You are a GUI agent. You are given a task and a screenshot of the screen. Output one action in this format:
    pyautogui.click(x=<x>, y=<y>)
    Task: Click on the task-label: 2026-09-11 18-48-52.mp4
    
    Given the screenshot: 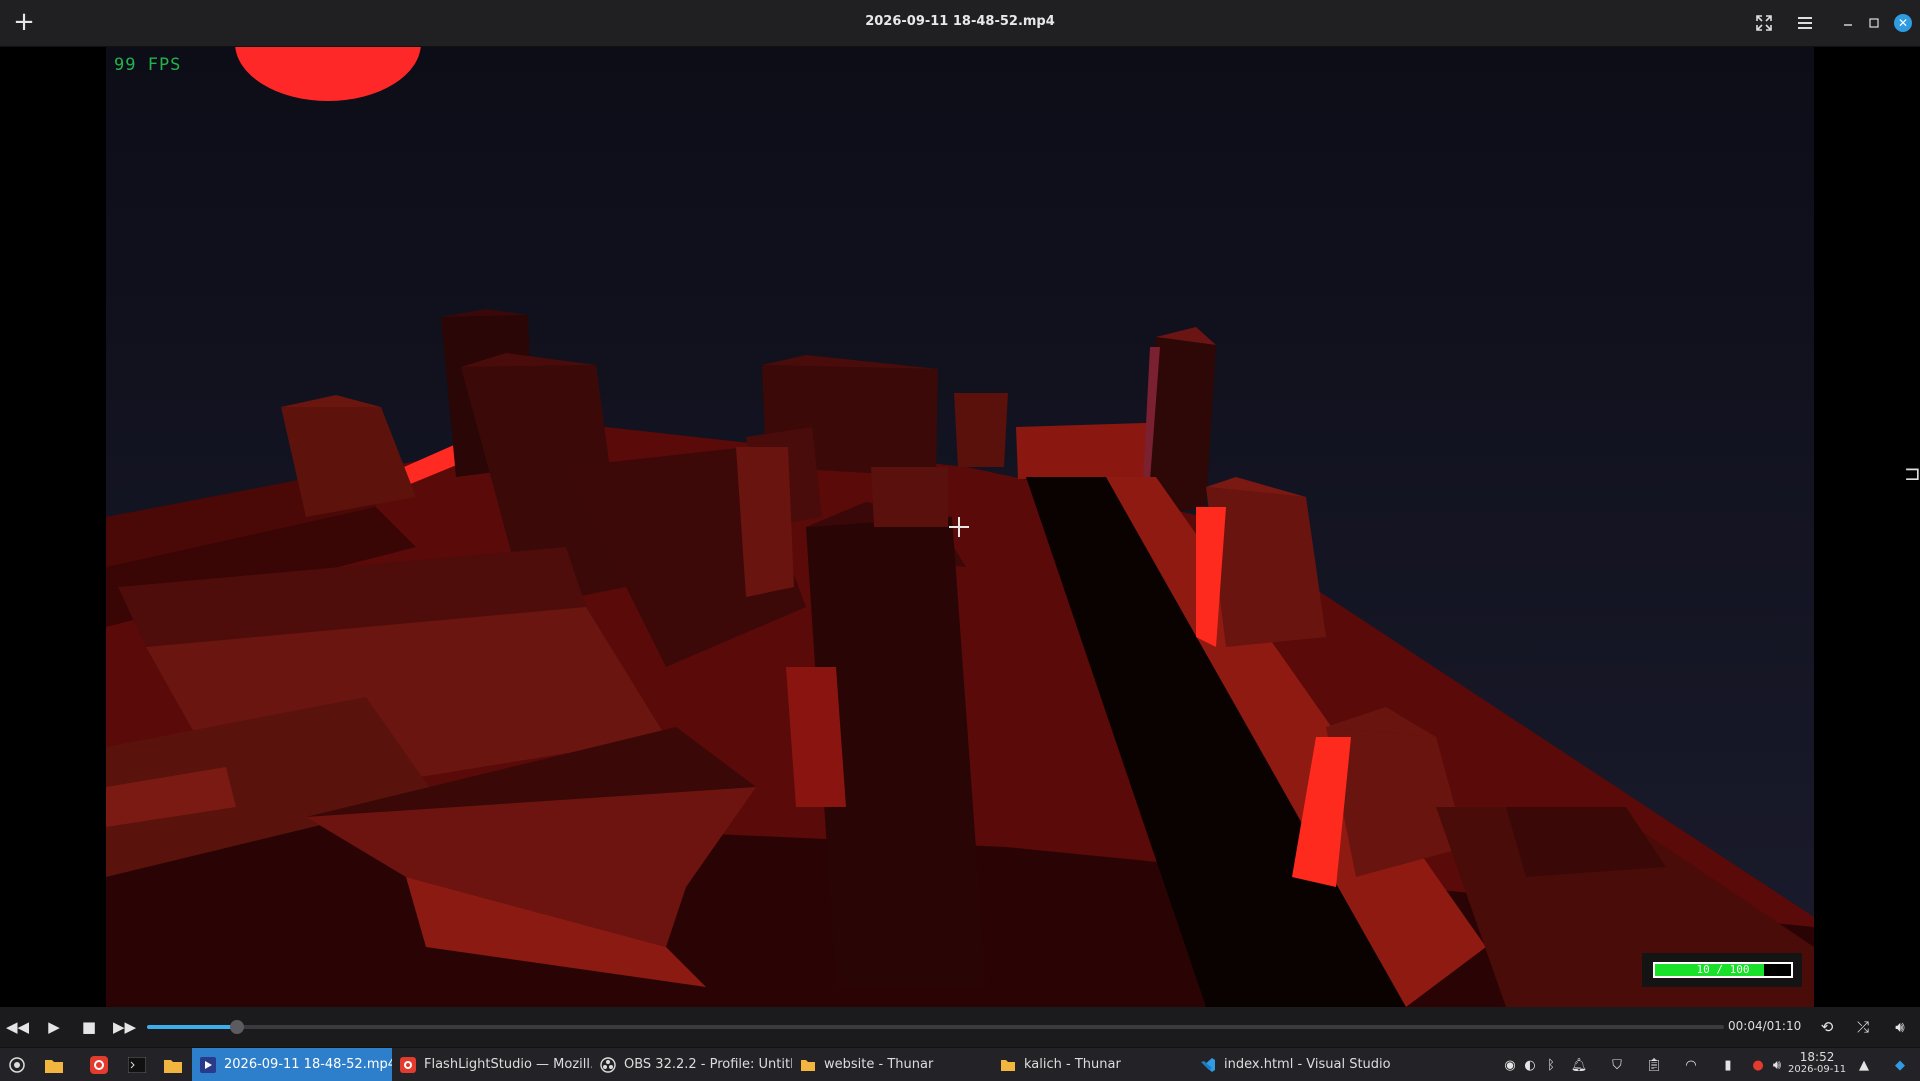 What is the action you would take?
    pyautogui.click(x=308, y=1064)
    